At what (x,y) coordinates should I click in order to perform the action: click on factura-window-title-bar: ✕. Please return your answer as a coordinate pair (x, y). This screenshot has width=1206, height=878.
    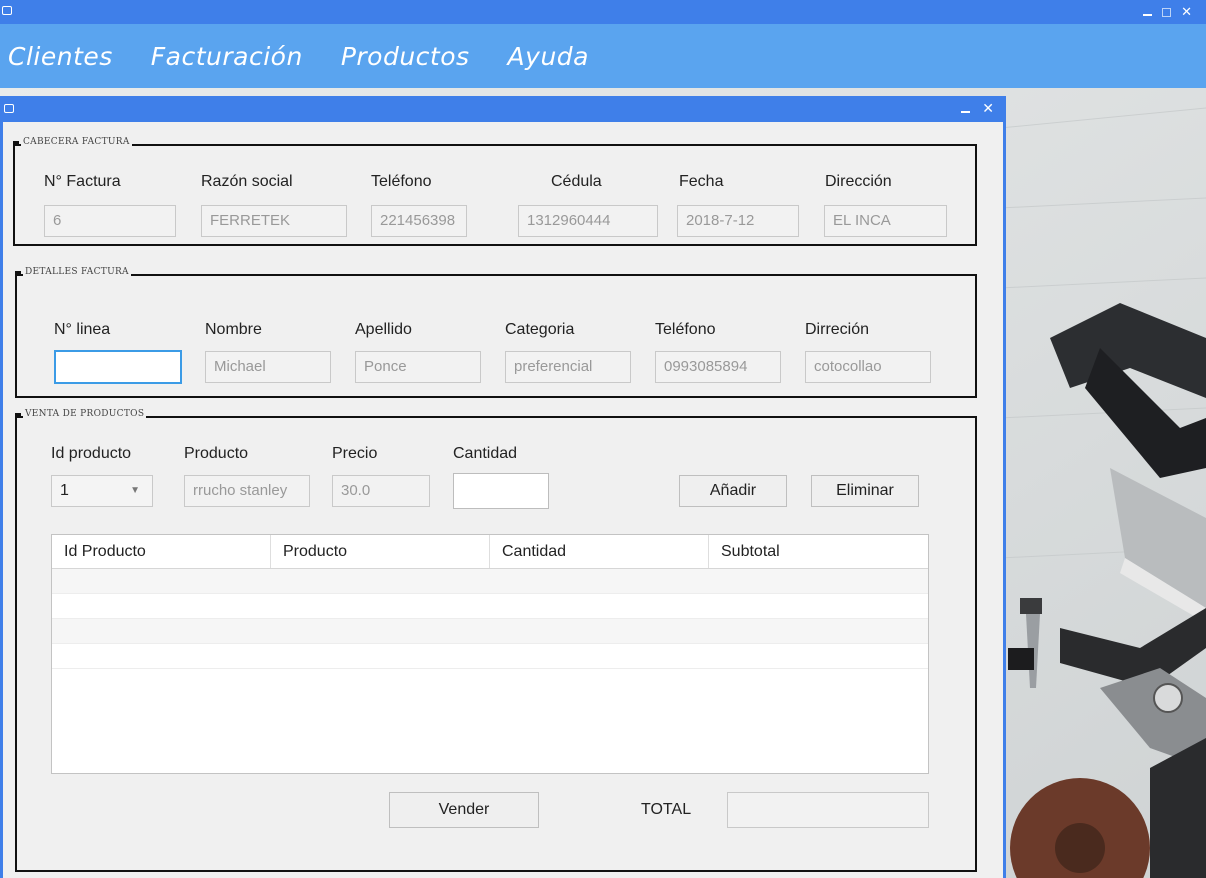
    Looking at the image, I should click on (503, 109).